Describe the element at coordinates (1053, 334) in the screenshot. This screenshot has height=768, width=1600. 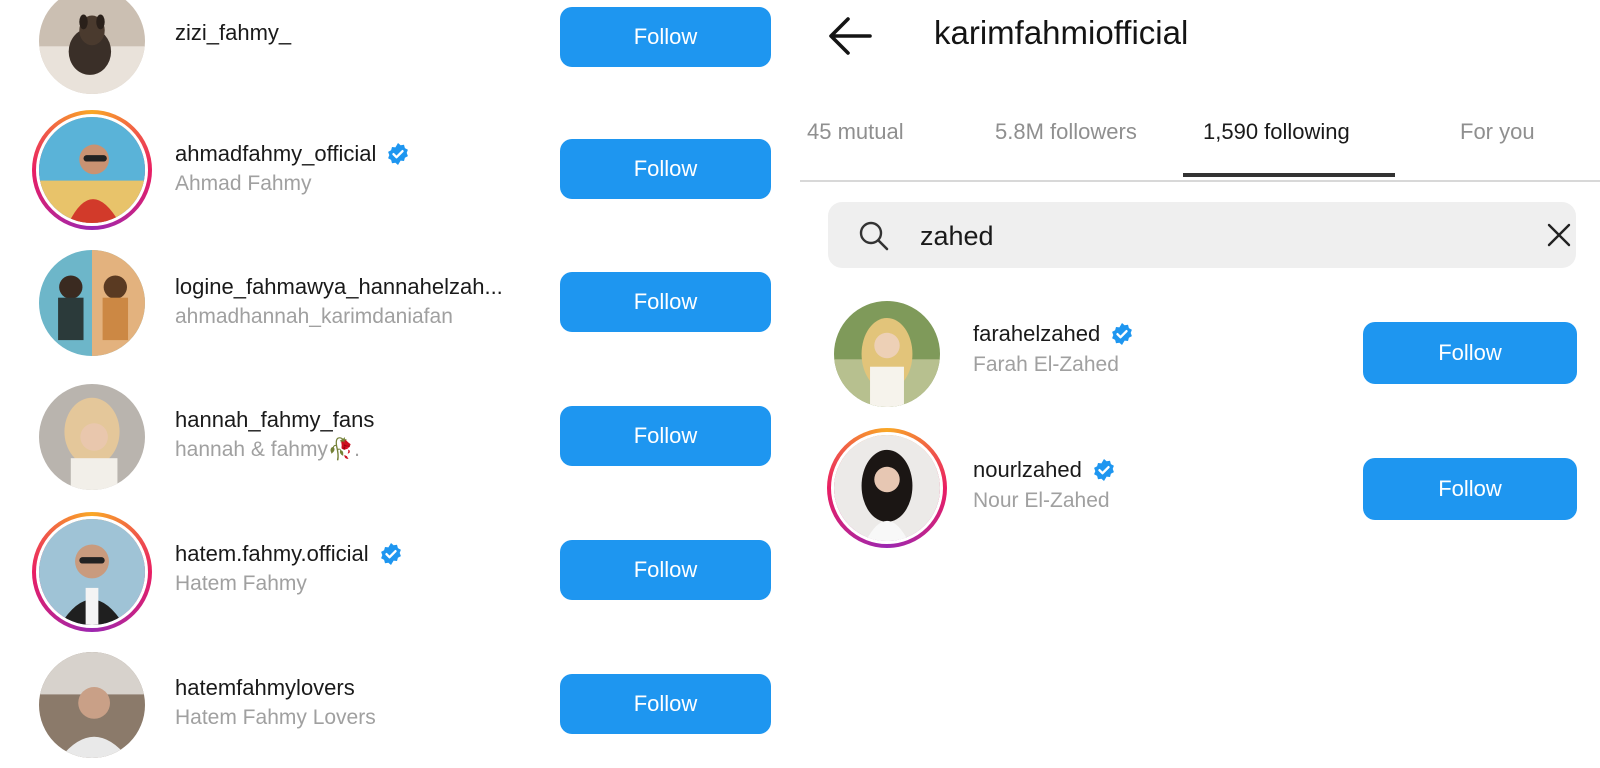
I see `username: farahelzahed` at that location.